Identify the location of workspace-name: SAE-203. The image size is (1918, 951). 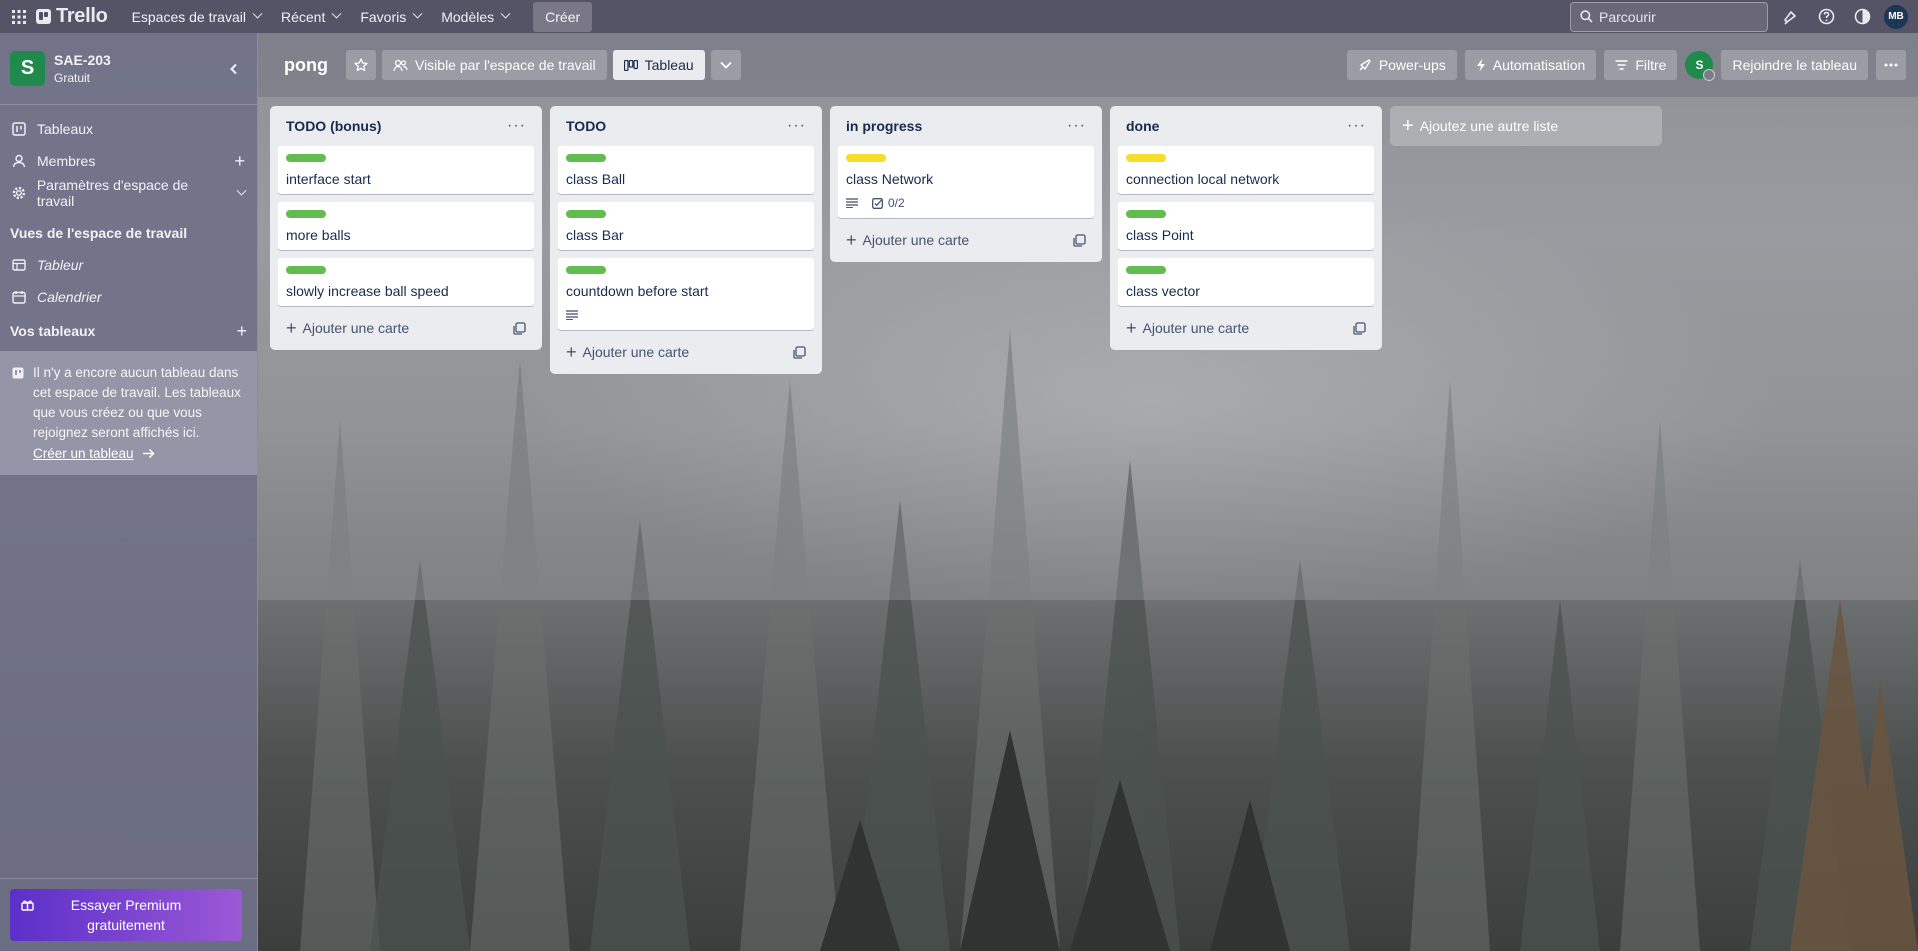
(82, 60).